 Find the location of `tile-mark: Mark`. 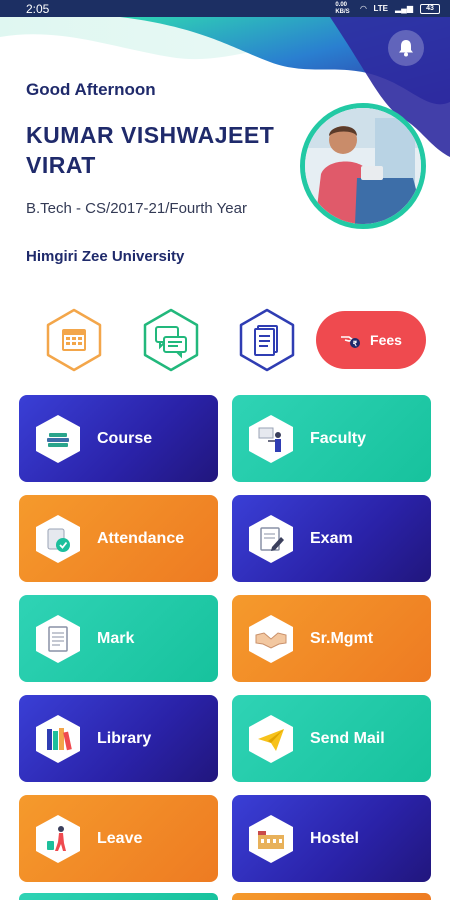

tile-mark: Mark is located at coordinates (118, 638).